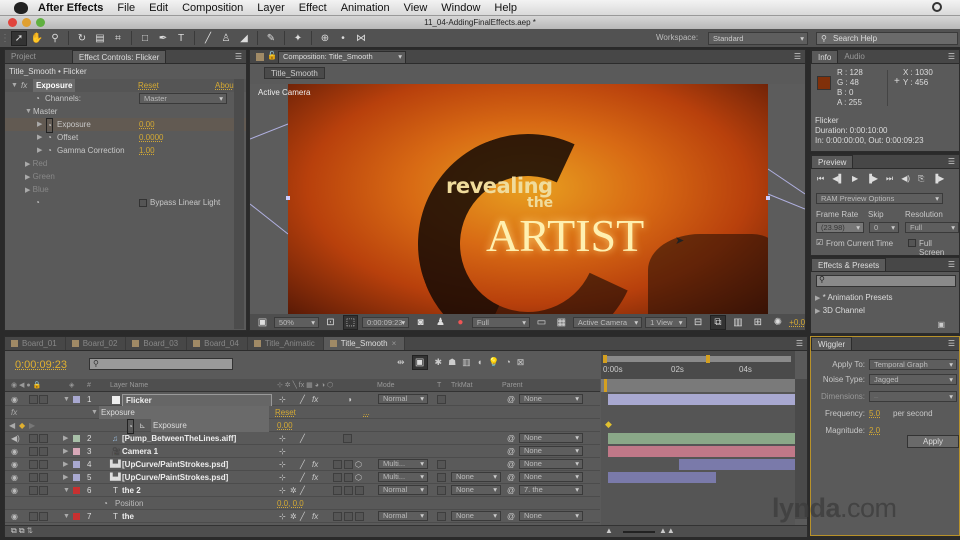  What do you see at coordinates (148, 85) in the screenshot?
I see `effect-reset-link: Reset` at bounding box center [148, 85].